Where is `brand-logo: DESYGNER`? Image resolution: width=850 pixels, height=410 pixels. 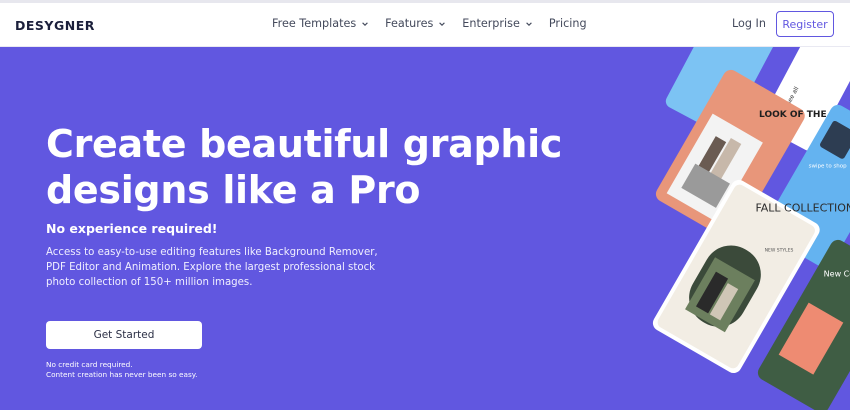
brand-logo: DESYGNER is located at coordinates (55, 25).